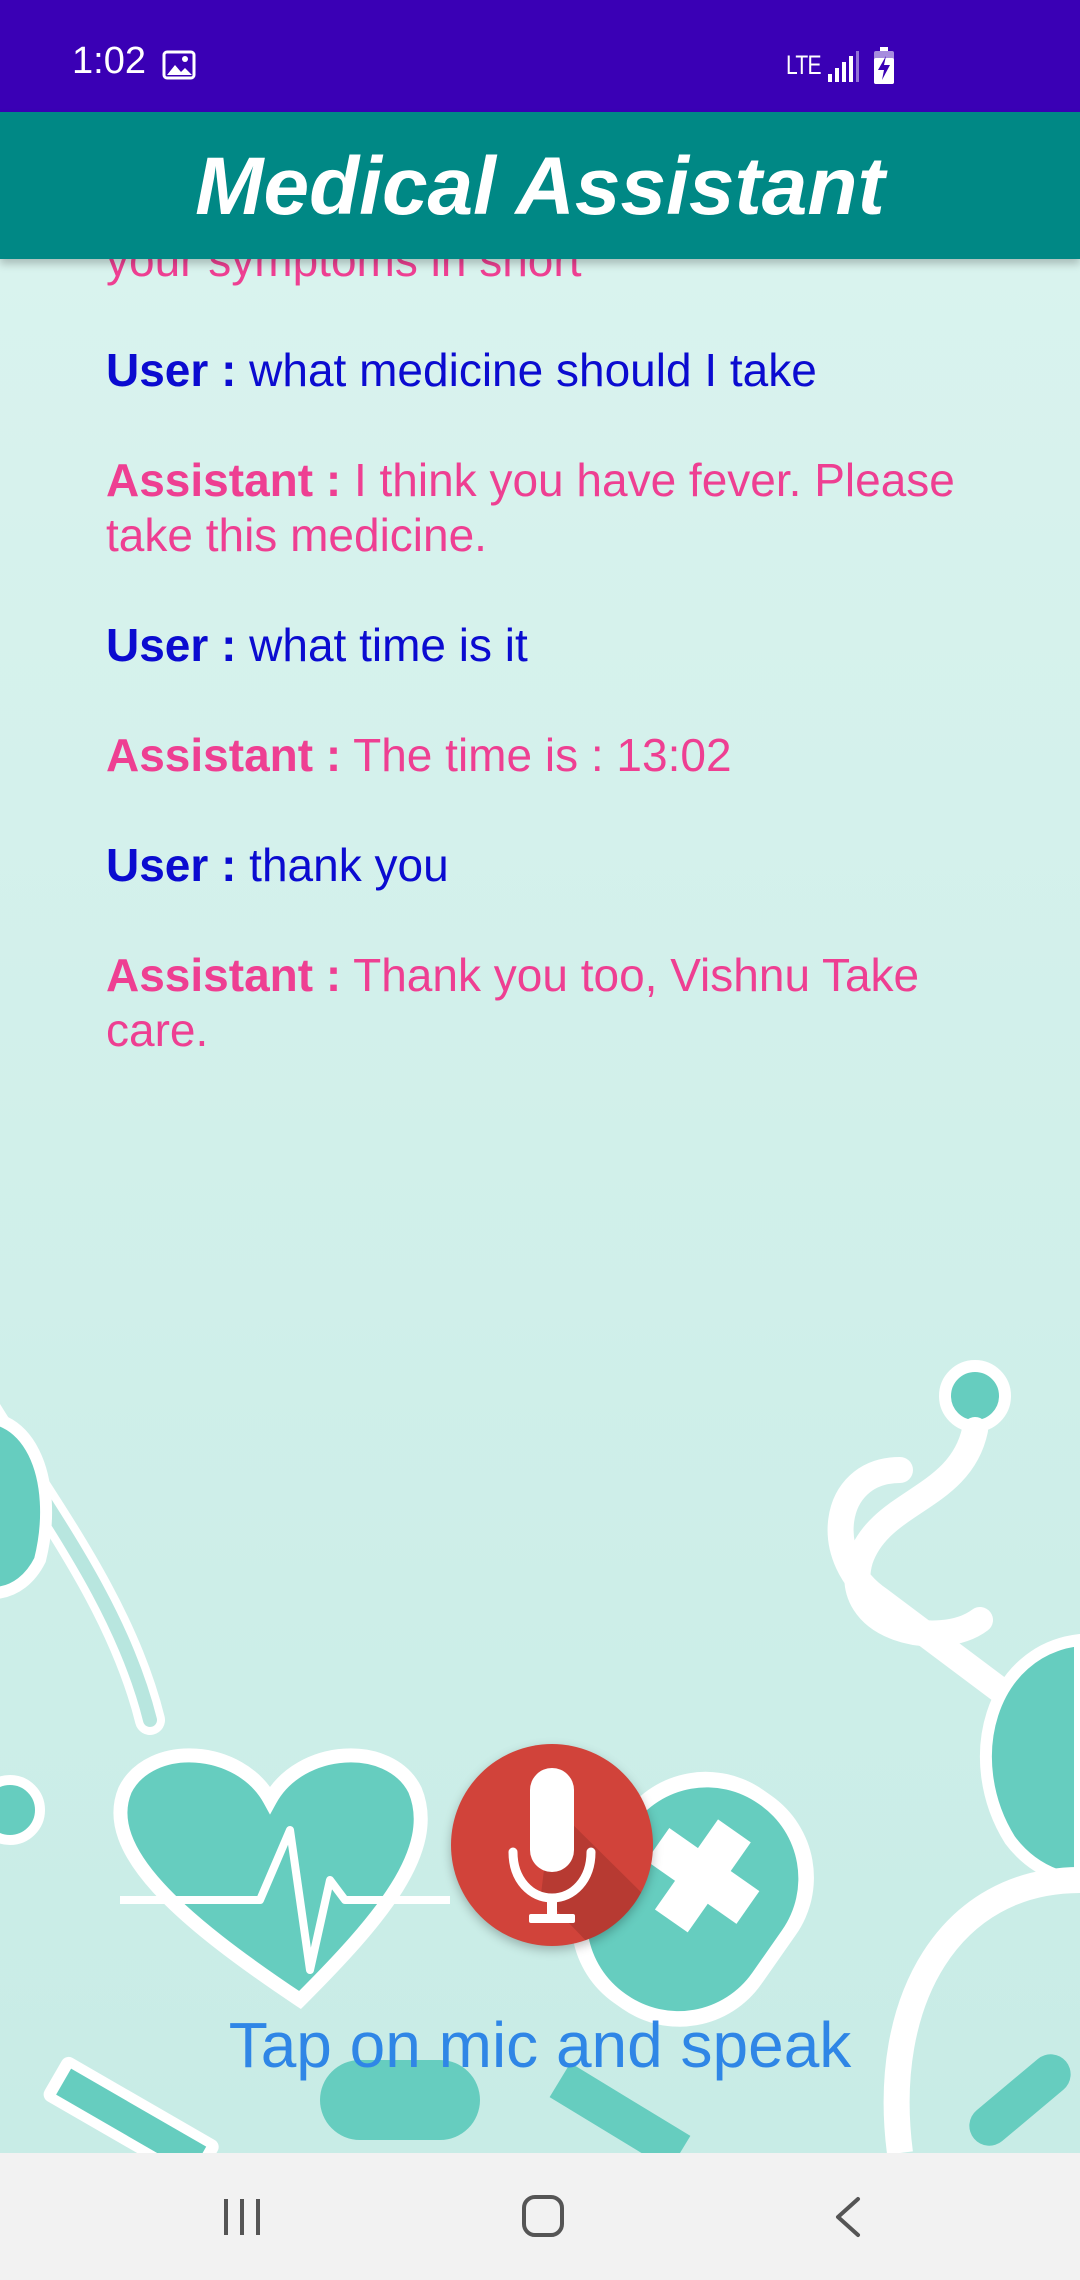  Describe the element at coordinates (388, 645) in the screenshot. I see `message-text: what time is it` at that location.